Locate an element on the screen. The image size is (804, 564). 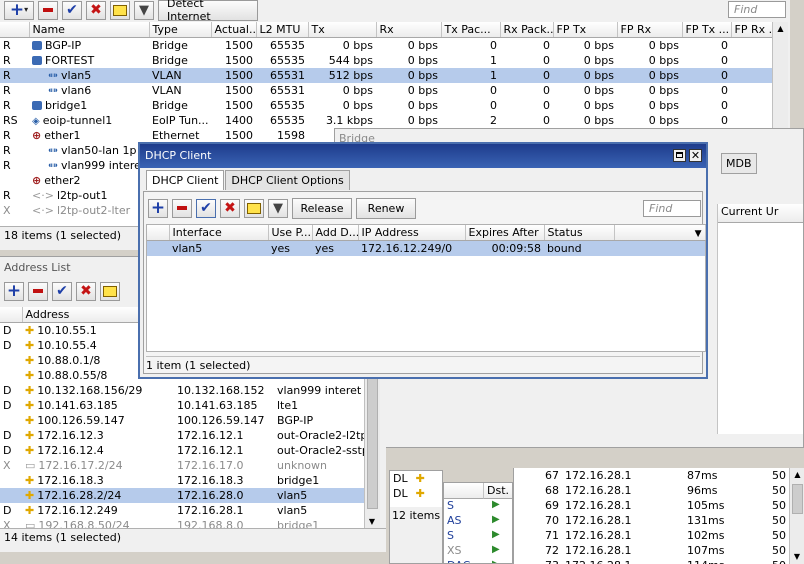
col-interface: Interface is located at coordinates (219, 233).